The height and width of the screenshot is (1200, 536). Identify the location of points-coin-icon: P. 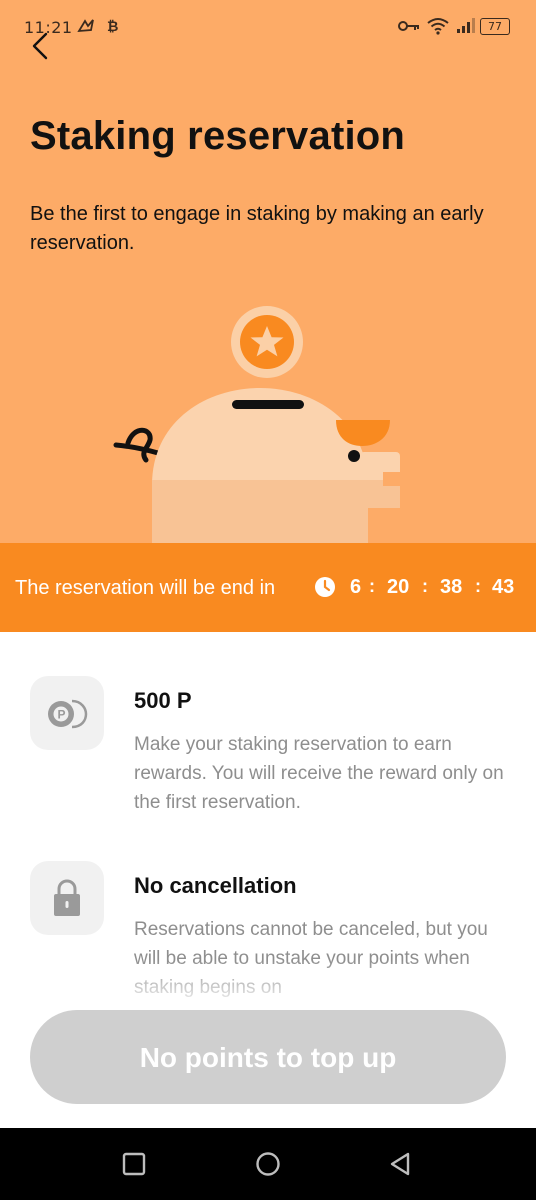
(68, 714).